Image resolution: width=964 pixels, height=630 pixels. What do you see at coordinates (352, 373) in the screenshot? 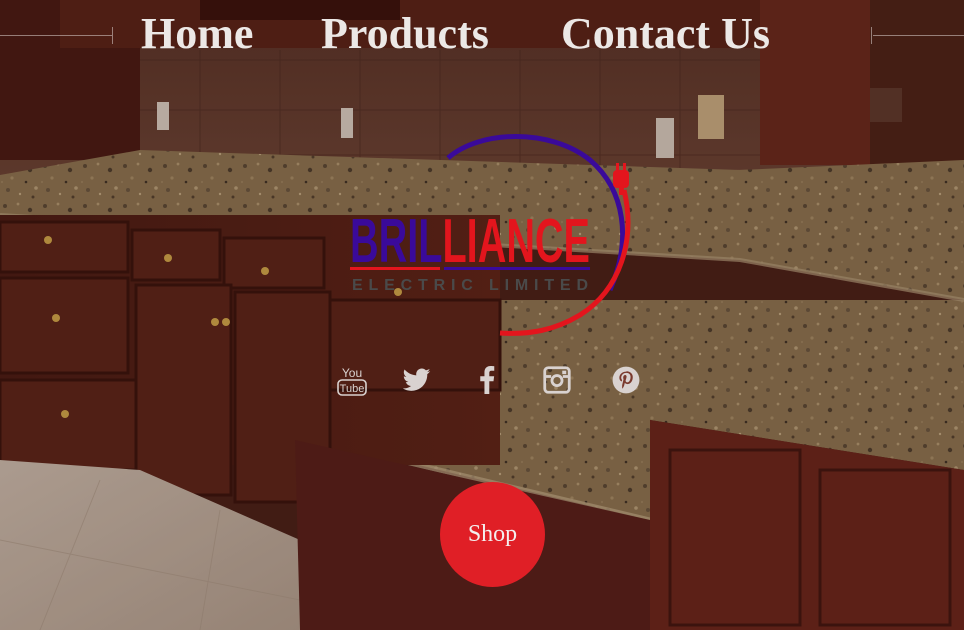
I see `svg-text: You` at bounding box center [352, 373].